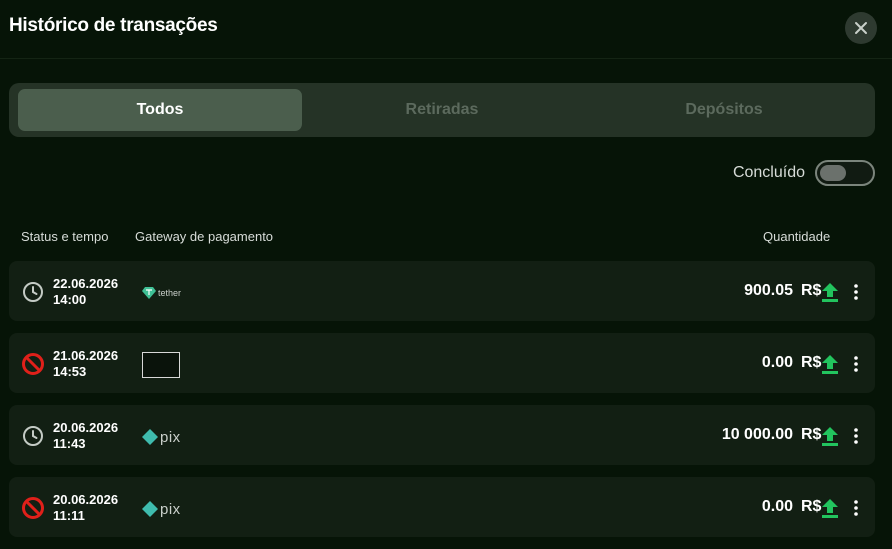 The width and height of the screenshot is (892, 549). I want to click on broken-image-icon, so click(161, 365).